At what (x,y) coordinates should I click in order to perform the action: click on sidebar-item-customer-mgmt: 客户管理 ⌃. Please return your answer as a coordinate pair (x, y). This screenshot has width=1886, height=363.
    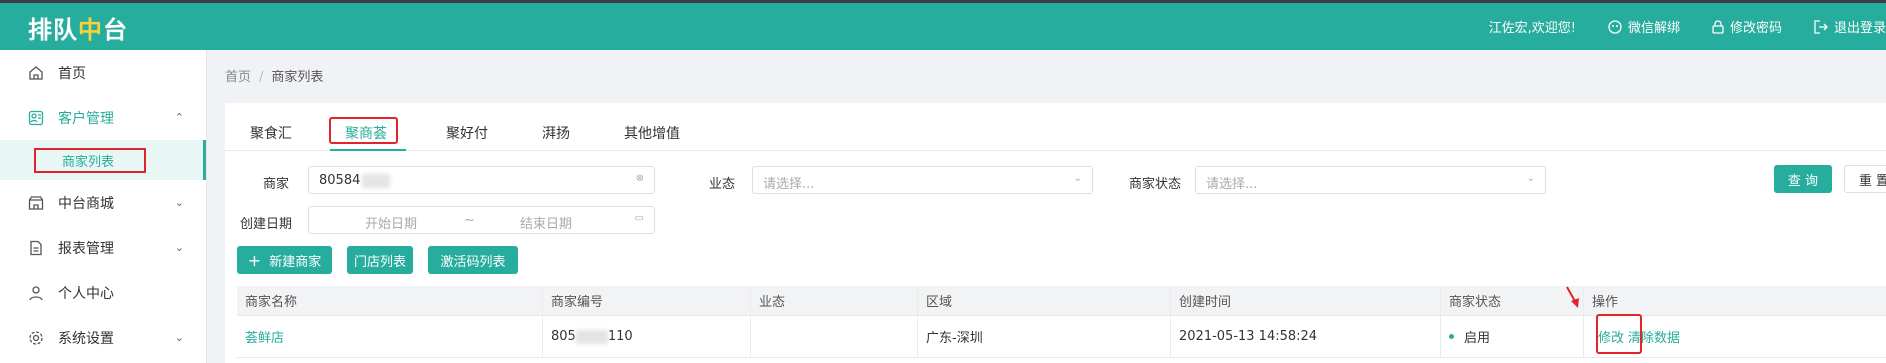
    Looking at the image, I should click on (103, 117).